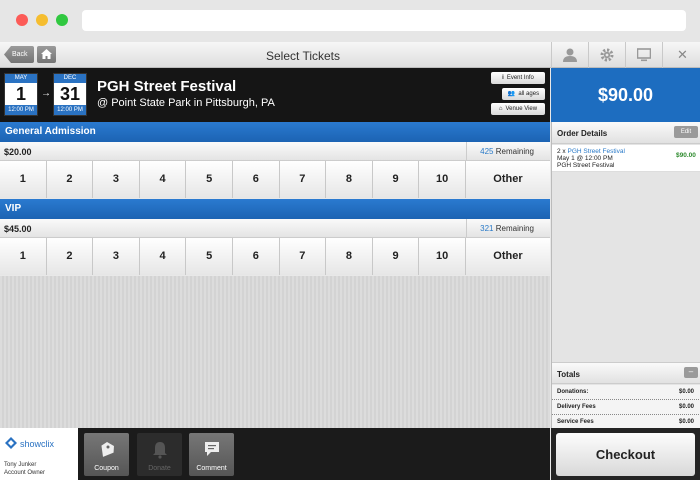 The image size is (700, 480). I want to click on order-item-link: PGH Street Festival, so click(595, 151).